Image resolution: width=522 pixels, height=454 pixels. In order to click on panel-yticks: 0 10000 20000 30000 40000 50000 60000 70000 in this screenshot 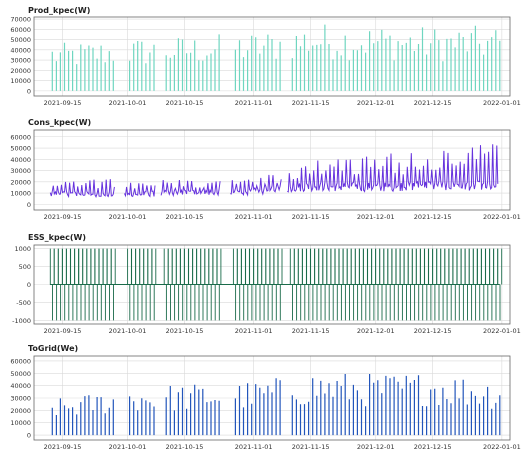, I will do `click(20, 56)`.